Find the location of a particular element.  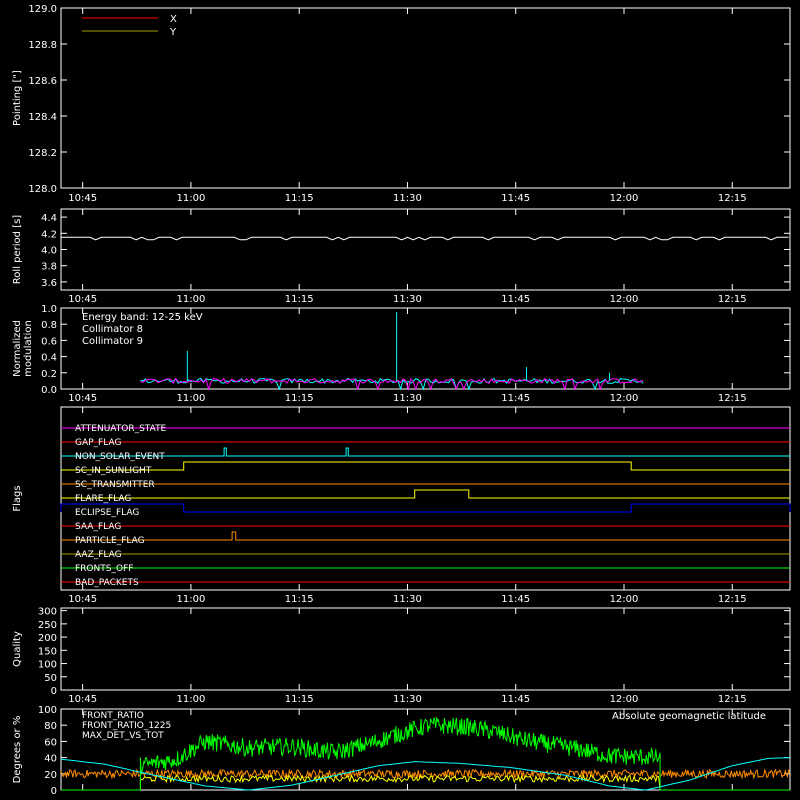

flag-label: FLARE_FLAG is located at coordinates (103, 499).